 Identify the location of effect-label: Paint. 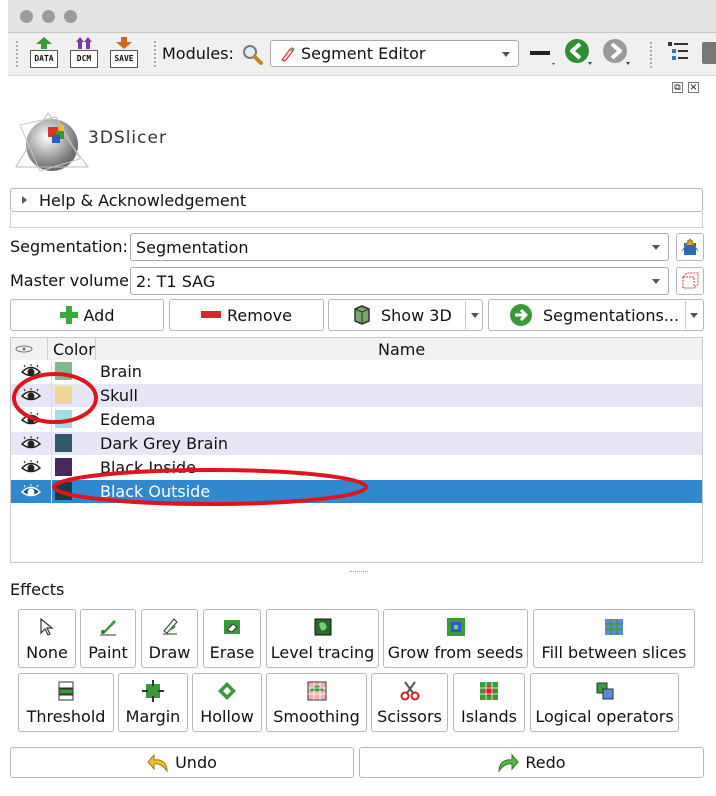
(108, 652).